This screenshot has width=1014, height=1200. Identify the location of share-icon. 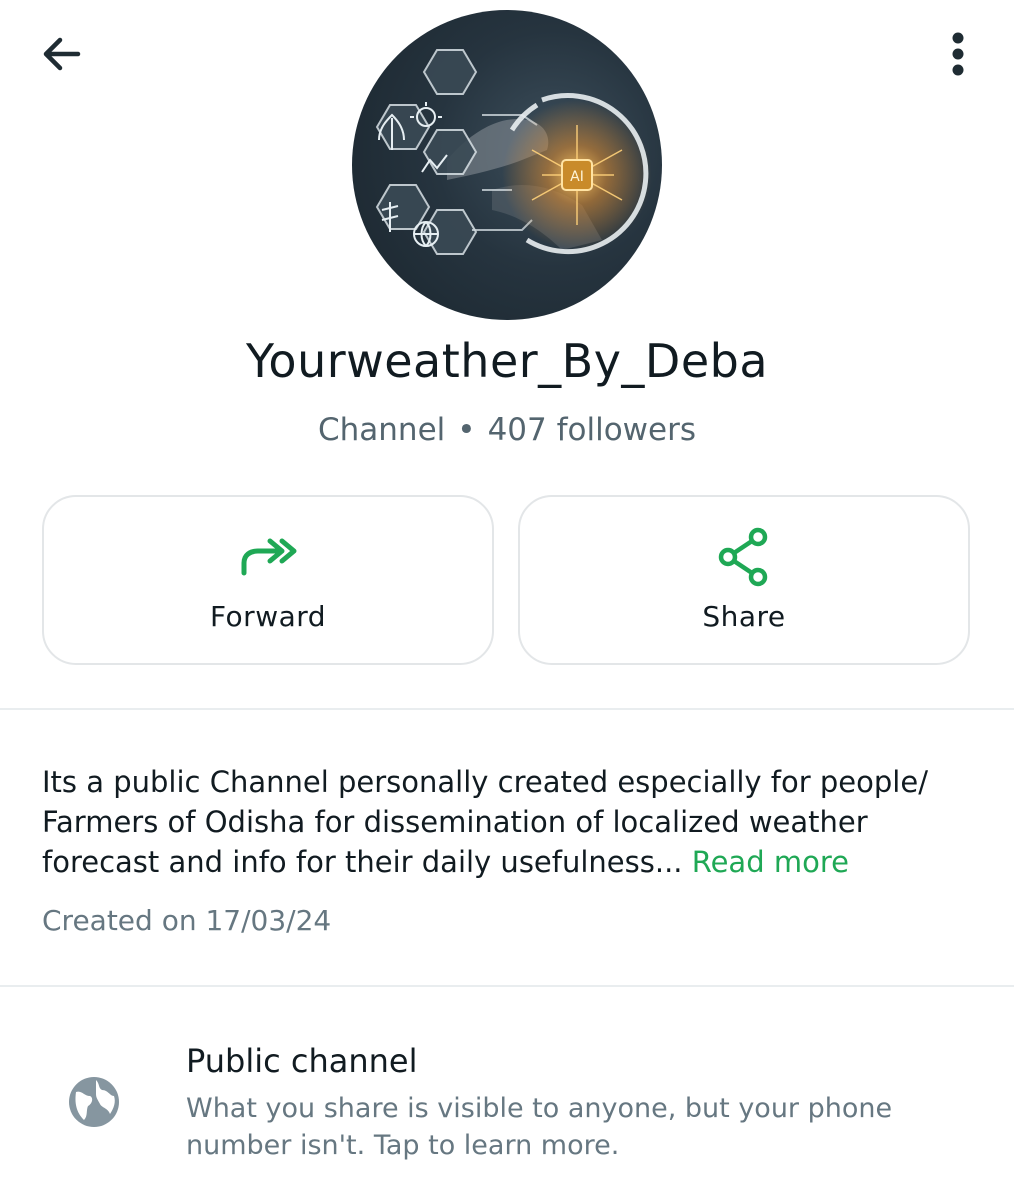
(743, 557).